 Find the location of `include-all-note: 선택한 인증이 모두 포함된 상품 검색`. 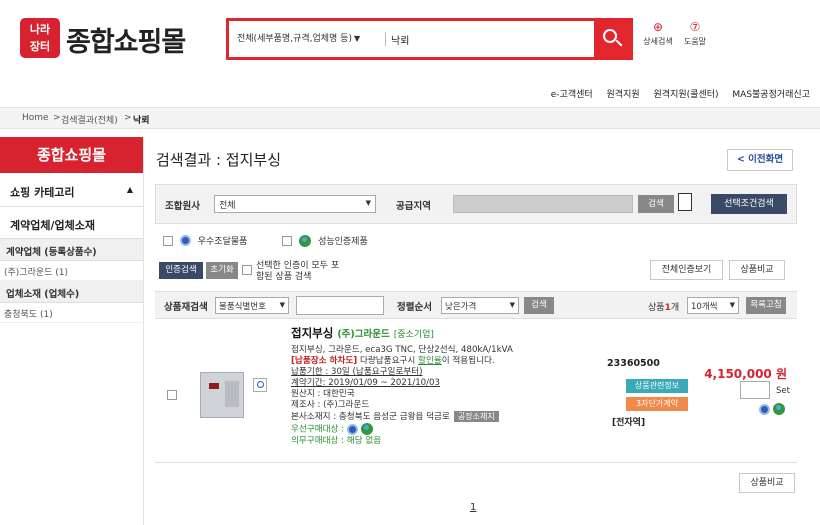

include-all-note: 선택한 인증이 모두 포함된 상품 검색 is located at coordinates (298, 271).